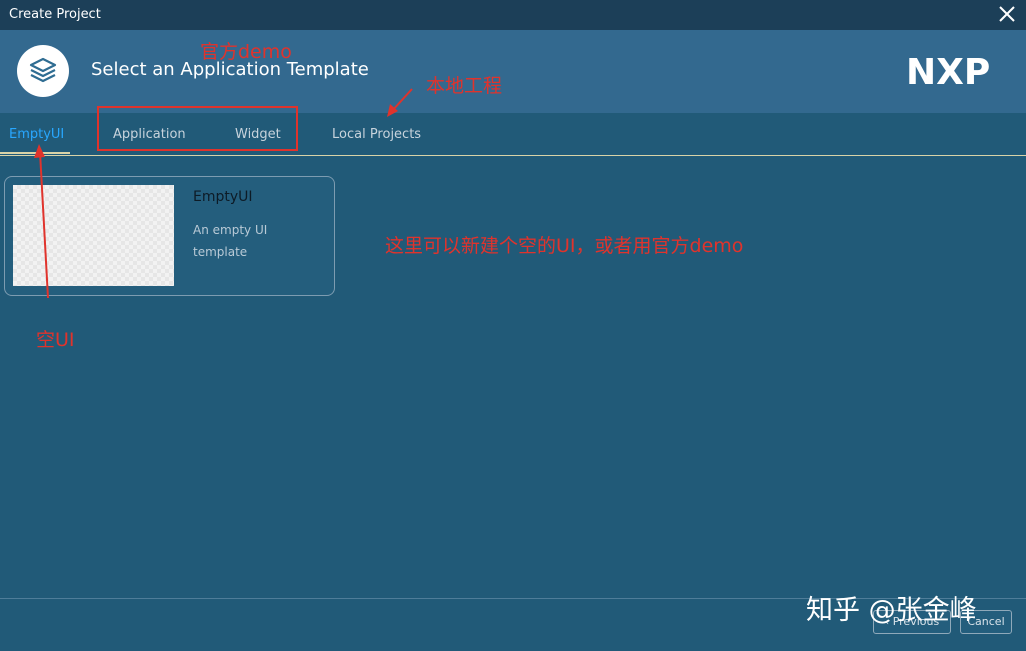 This screenshot has height=651, width=1026. What do you see at coordinates (36, 134) in the screenshot?
I see `tab-emptyui: EmptyUI` at bounding box center [36, 134].